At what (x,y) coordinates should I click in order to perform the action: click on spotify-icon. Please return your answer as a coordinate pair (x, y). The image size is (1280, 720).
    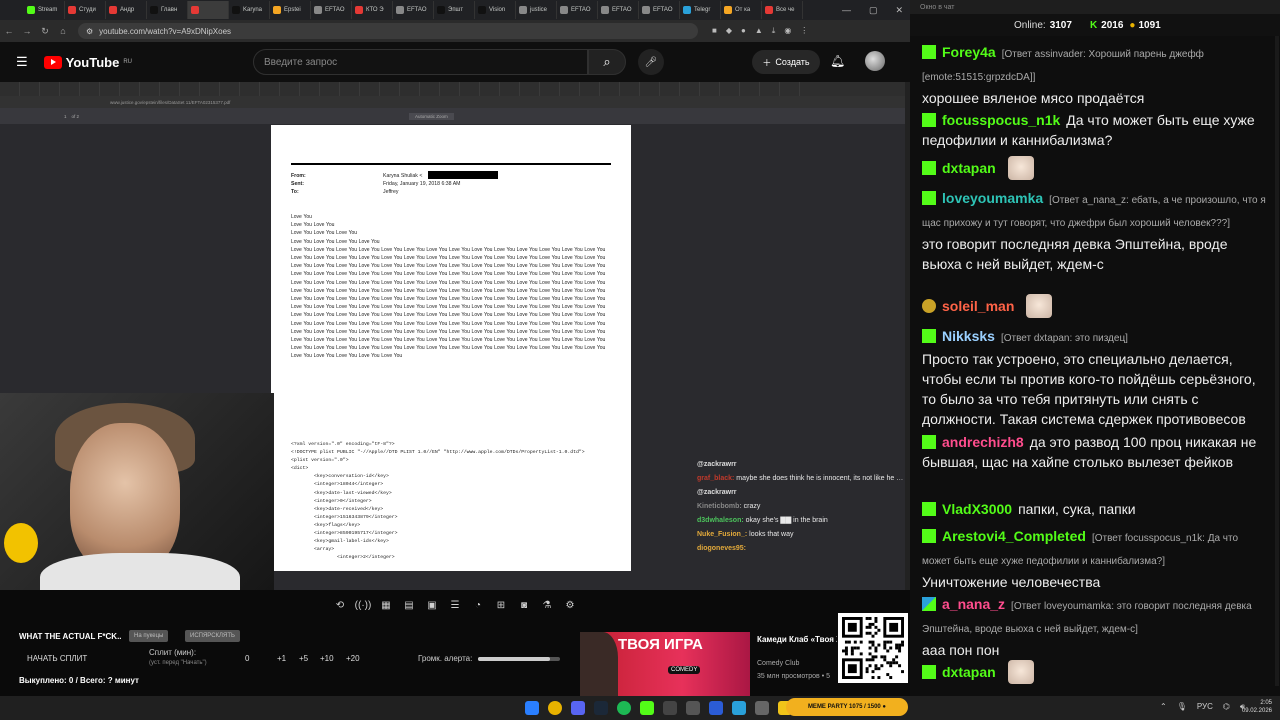
    Looking at the image, I should click on (624, 708).